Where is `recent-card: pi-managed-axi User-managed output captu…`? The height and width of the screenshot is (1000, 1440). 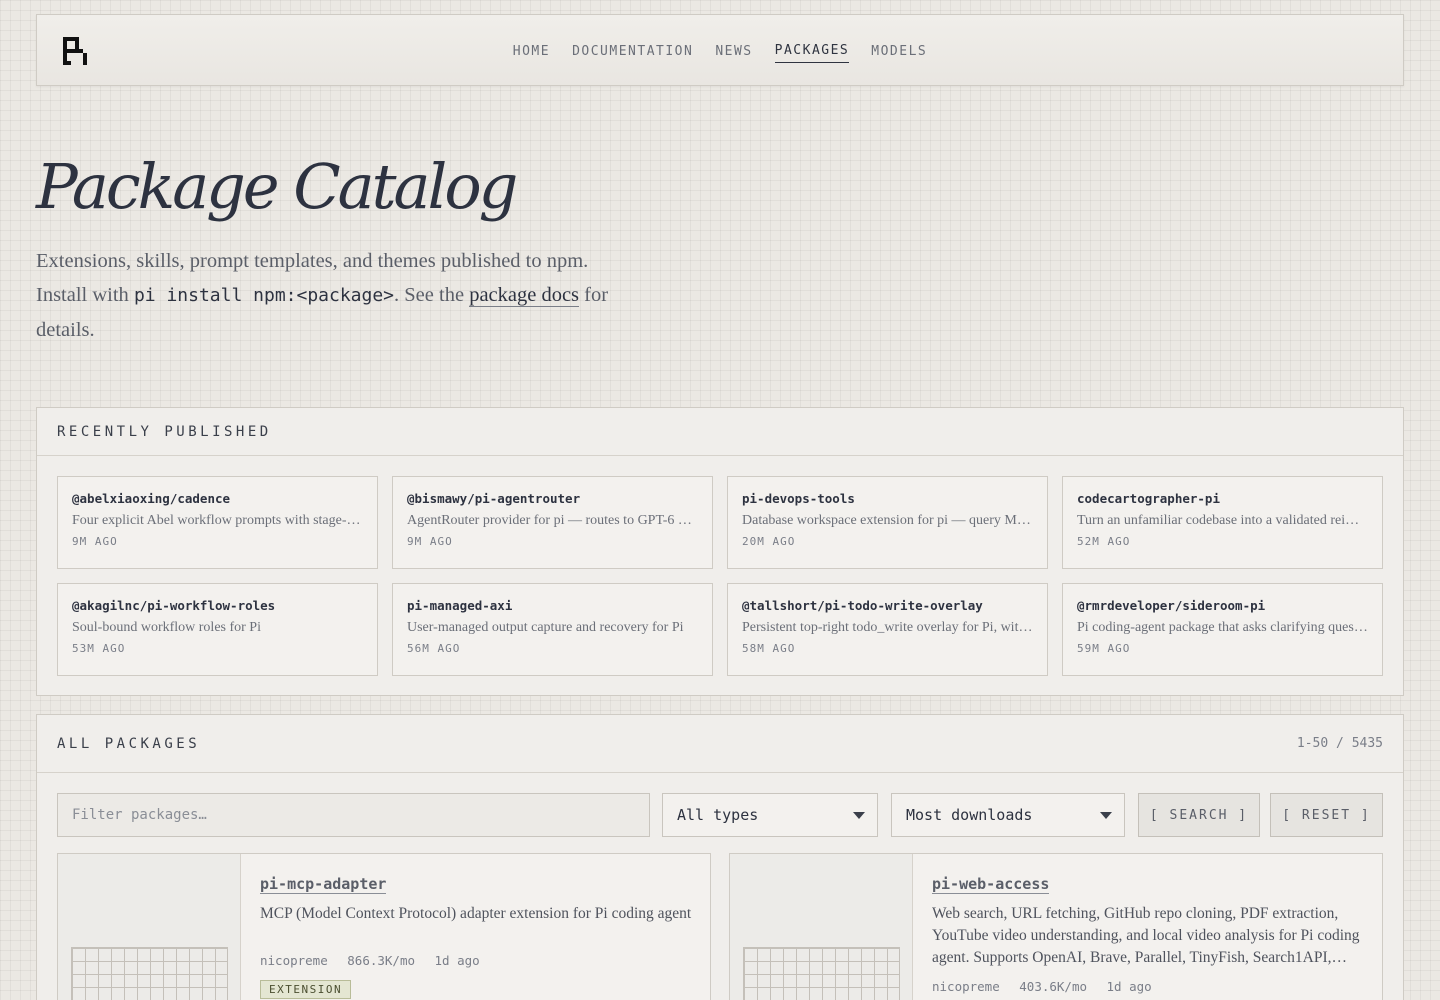
recent-card: pi-managed-axi User-managed output captu… is located at coordinates (552, 629).